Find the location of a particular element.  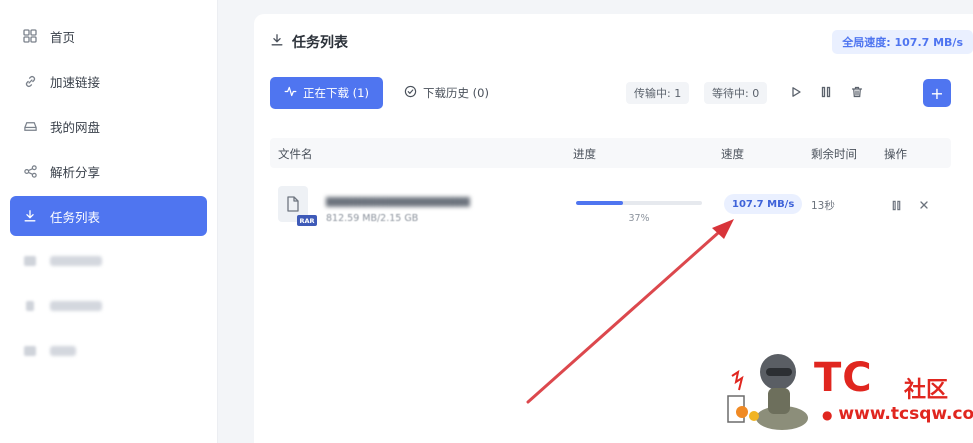

progress-bar is located at coordinates (639, 203).